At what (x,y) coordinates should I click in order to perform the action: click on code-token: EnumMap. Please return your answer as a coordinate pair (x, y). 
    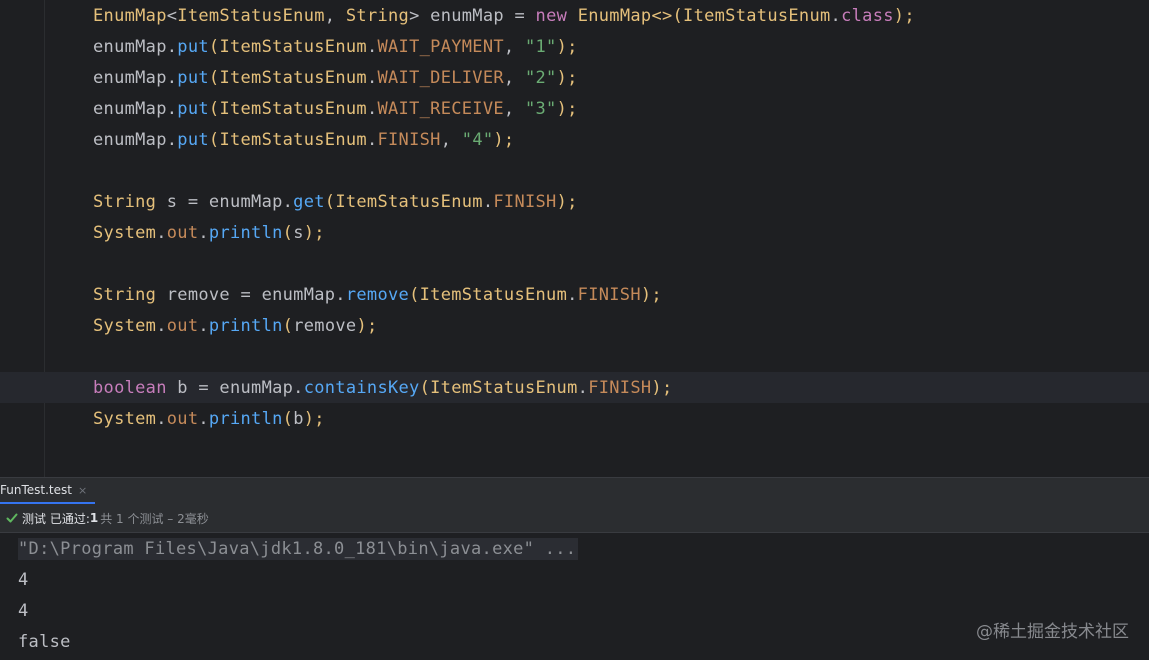
    Looking at the image, I should click on (614, 15).